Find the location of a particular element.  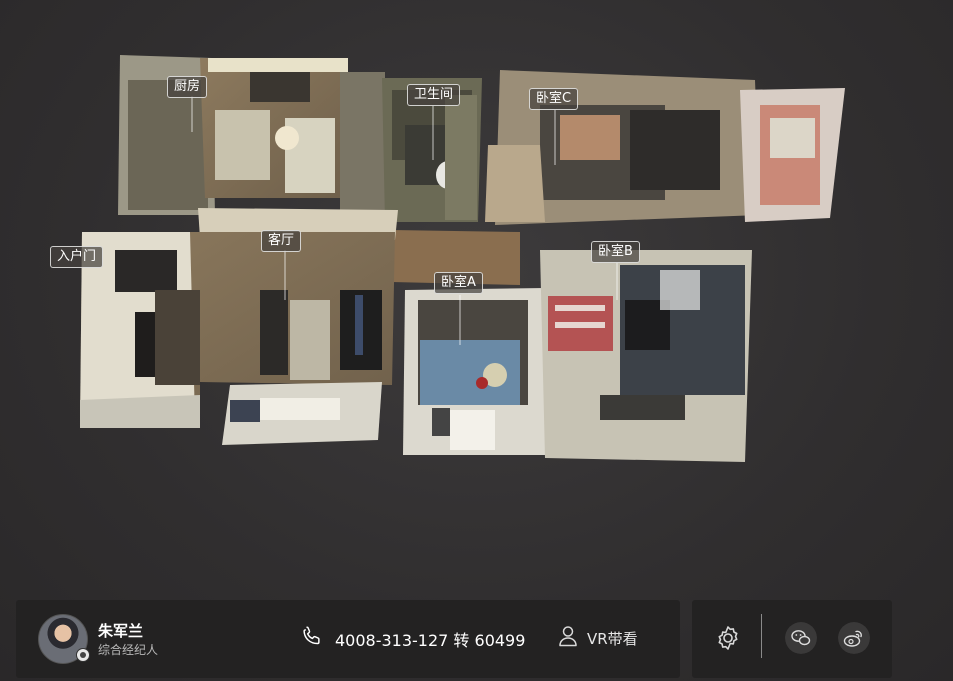

phone-icon is located at coordinates (312, 636).